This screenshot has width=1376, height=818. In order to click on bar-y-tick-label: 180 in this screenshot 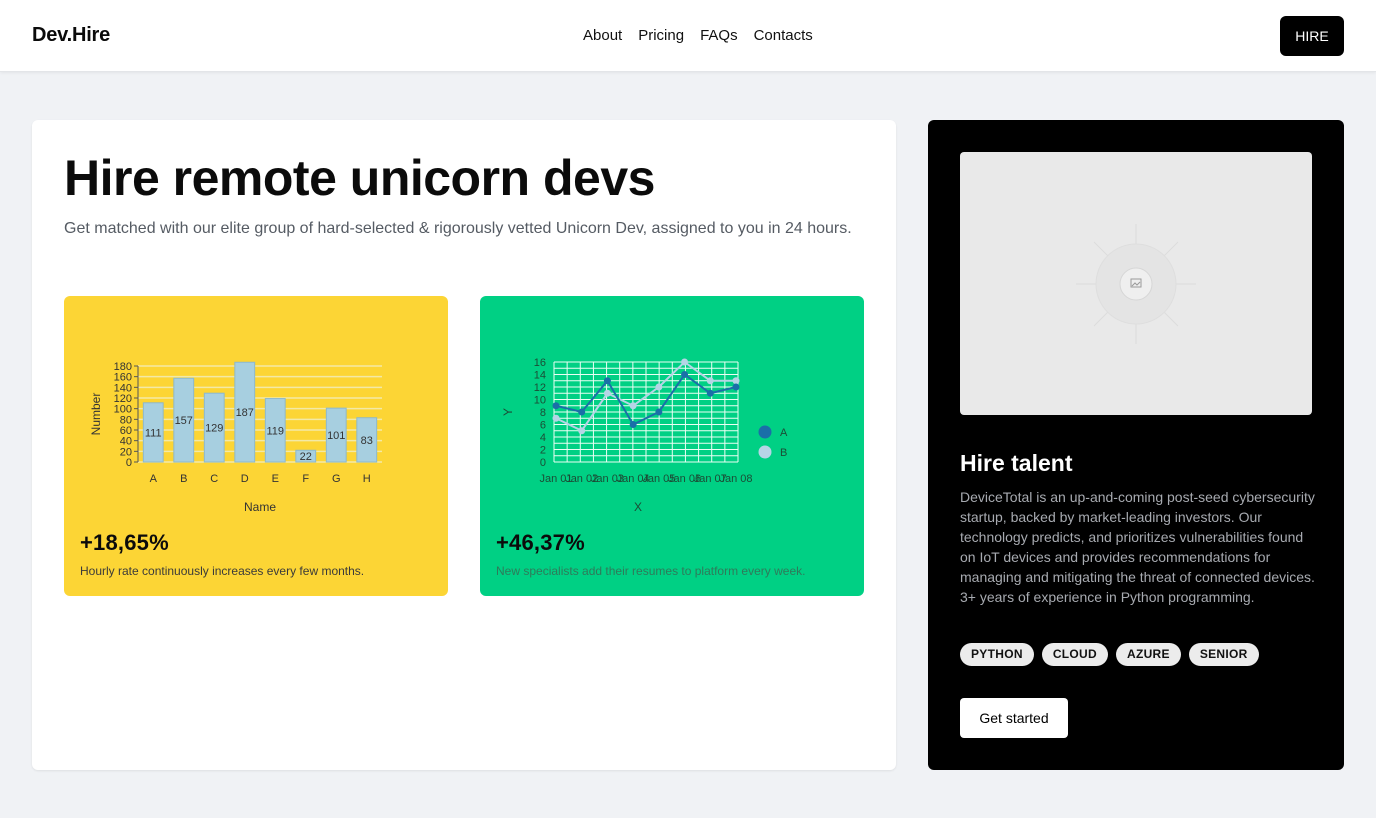, I will do `click(123, 367)`.